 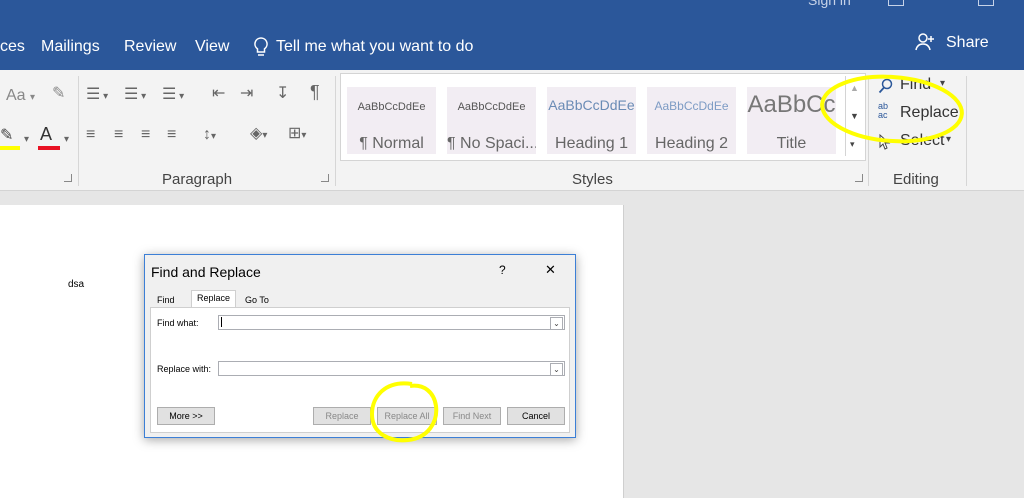 What do you see at coordinates (374, 47) in the screenshot?
I see `tell-me-search: Tell me what you want to do` at bounding box center [374, 47].